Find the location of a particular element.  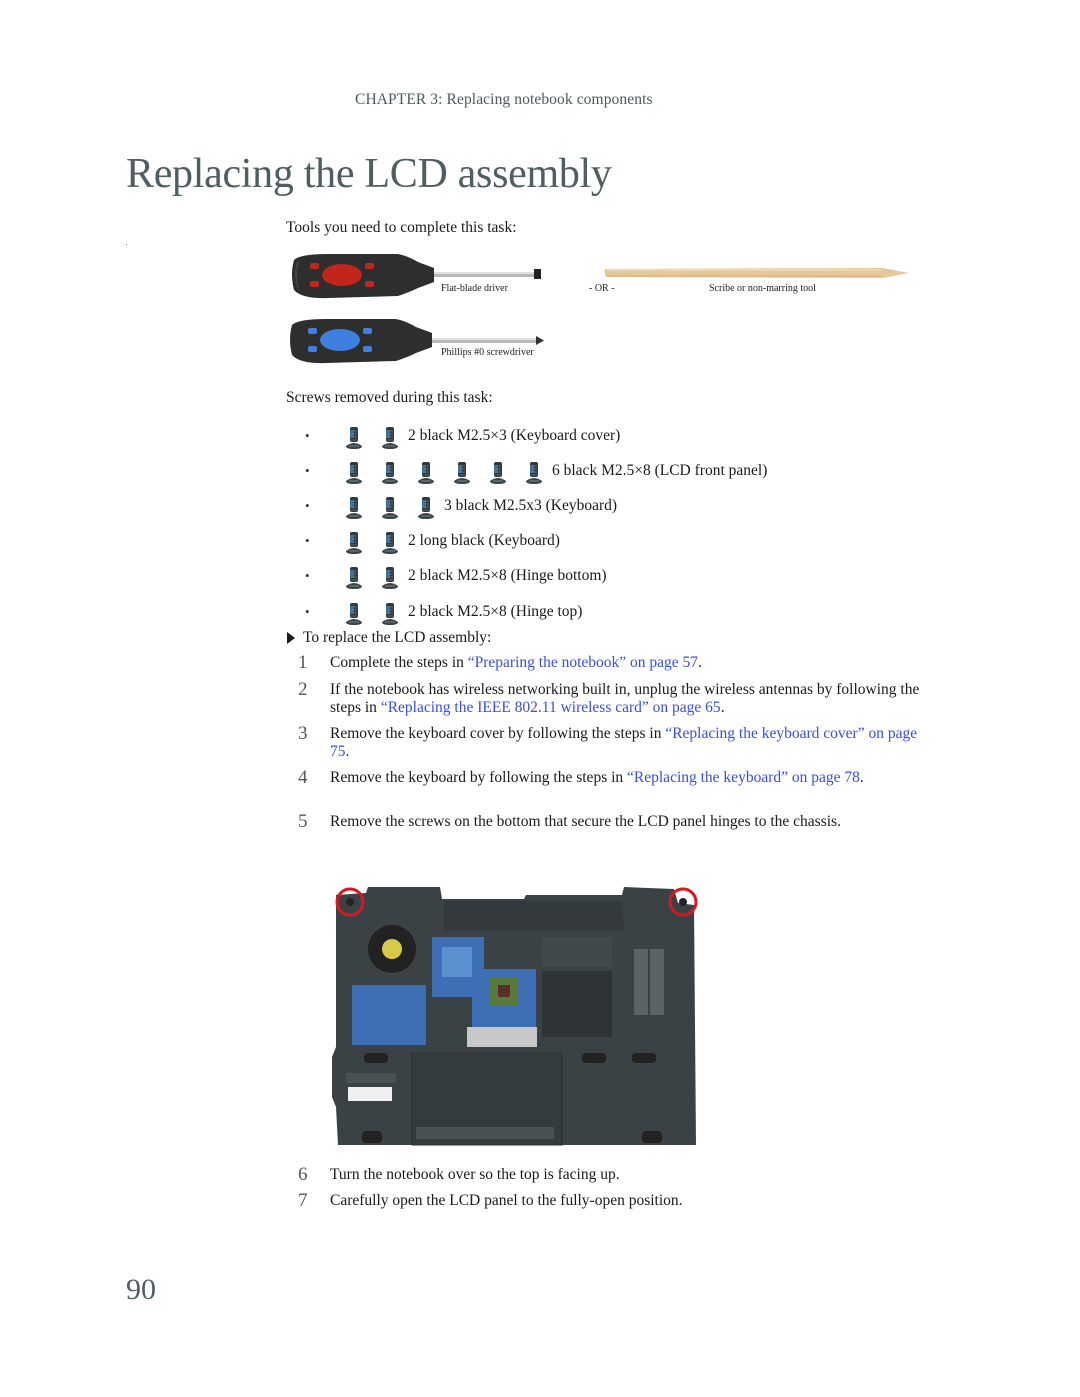

screws-heading: Screws removed during this task: is located at coordinates (389, 397).